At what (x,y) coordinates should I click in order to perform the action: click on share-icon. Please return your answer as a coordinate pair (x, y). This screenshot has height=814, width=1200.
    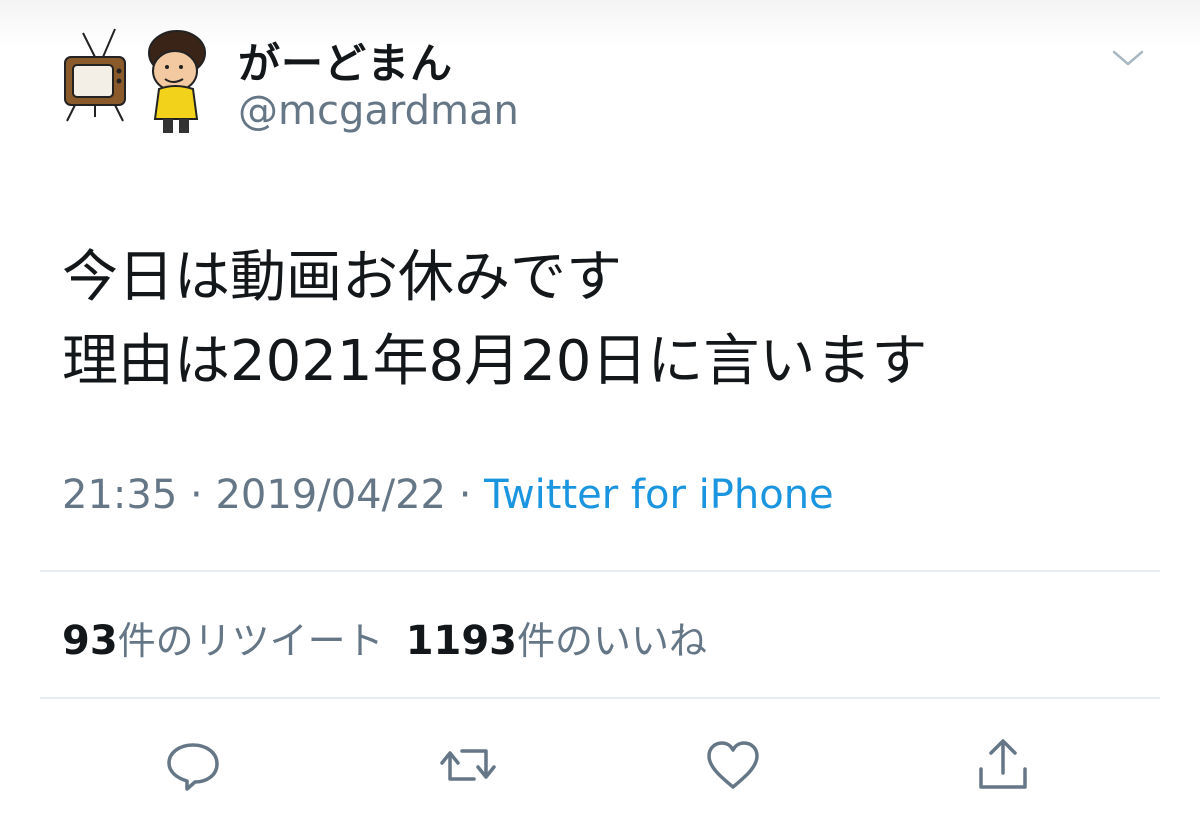
    Looking at the image, I should click on (1003, 764).